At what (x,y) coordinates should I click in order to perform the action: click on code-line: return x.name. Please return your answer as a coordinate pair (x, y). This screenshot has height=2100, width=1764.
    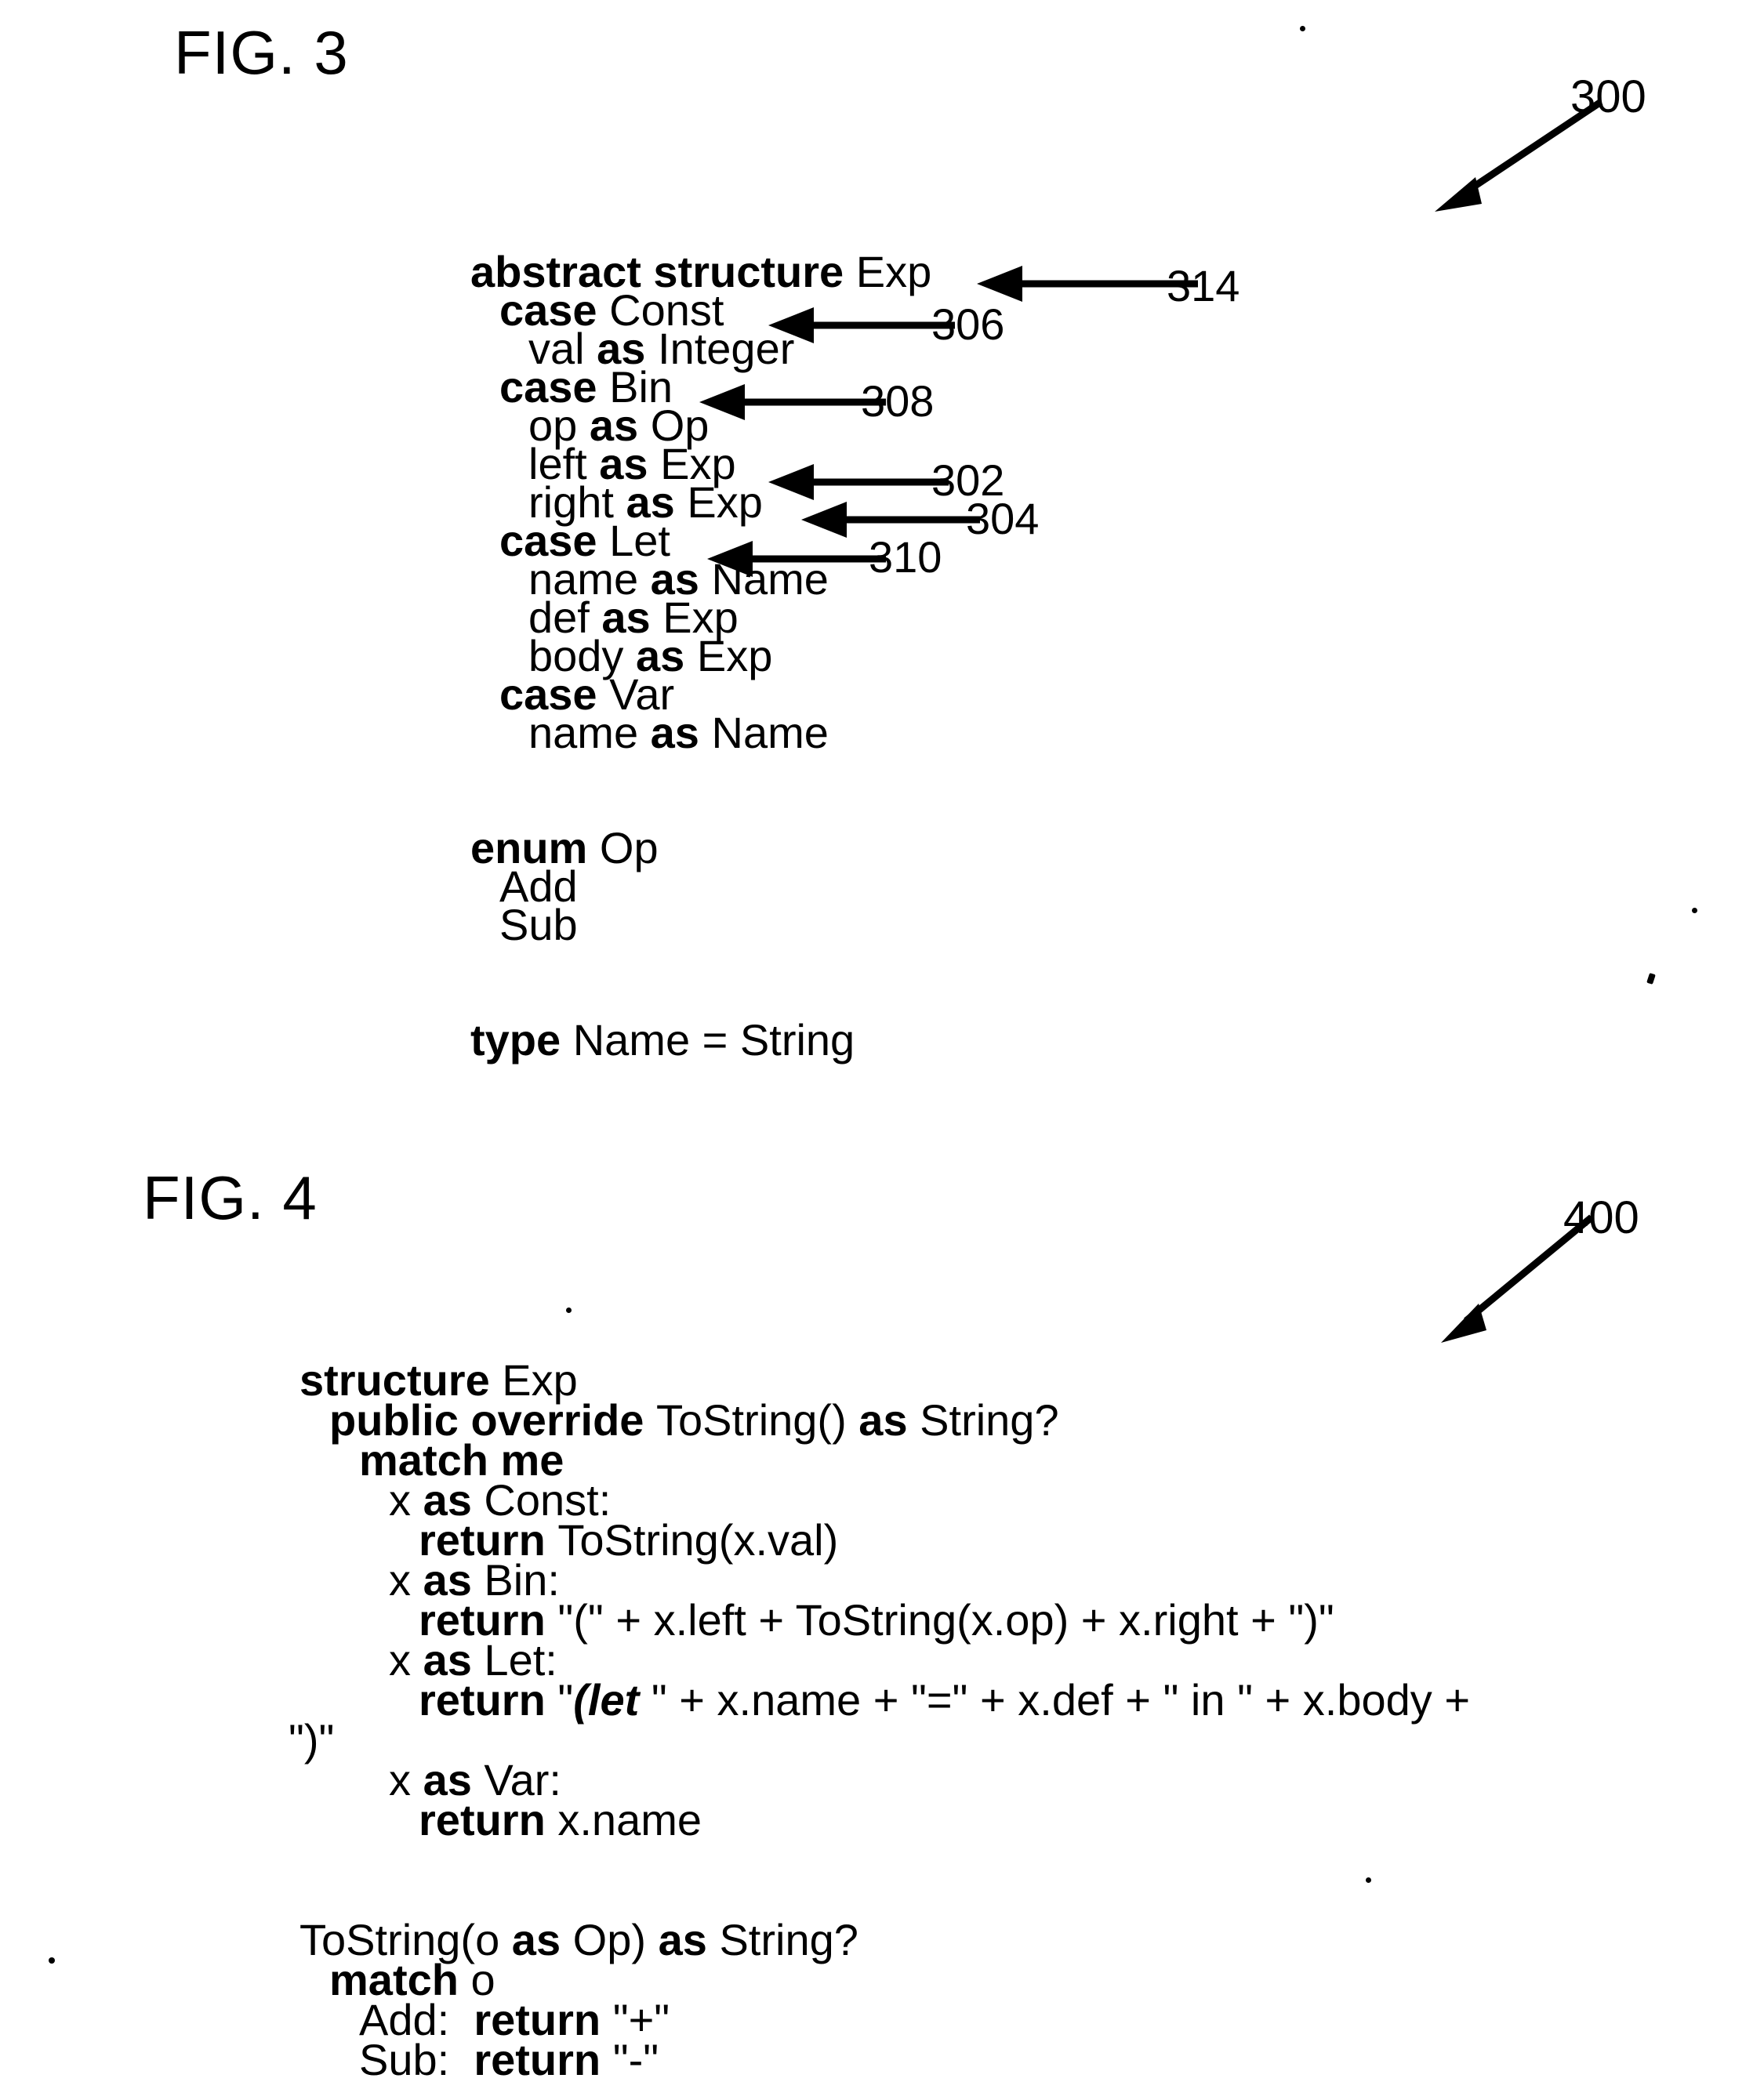
    Looking at the image, I should click on (735, 1820).